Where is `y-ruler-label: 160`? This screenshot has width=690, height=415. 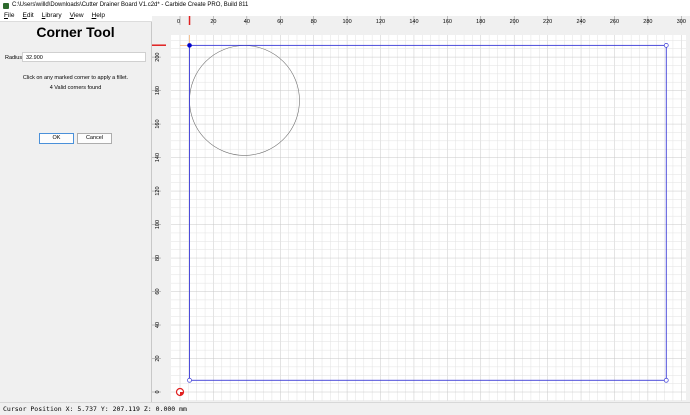
y-ruler-label: 160 is located at coordinates (158, 123).